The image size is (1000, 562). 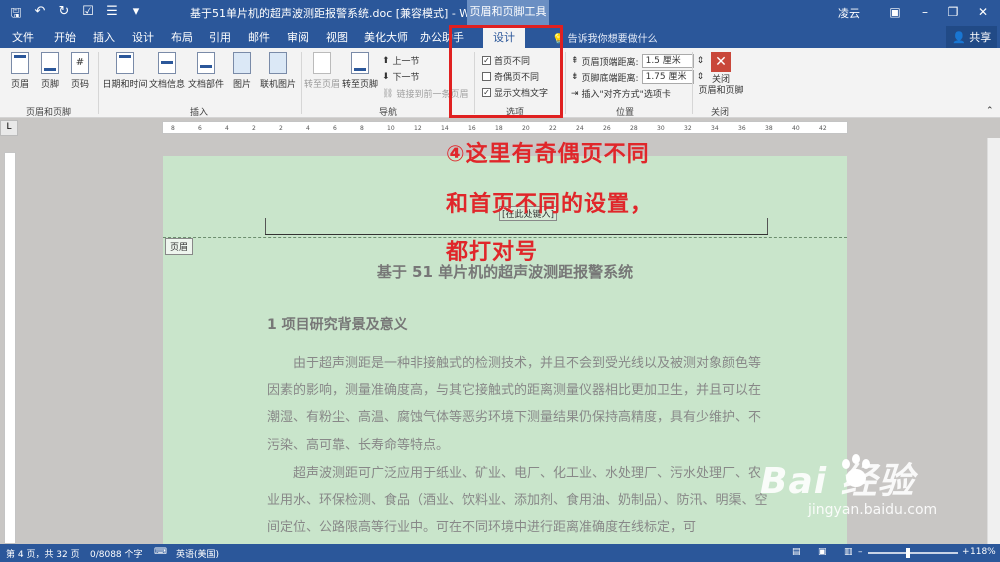 What do you see at coordinates (16, 15) in the screenshot?
I see `save-icon: 🖫` at bounding box center [16, 15].